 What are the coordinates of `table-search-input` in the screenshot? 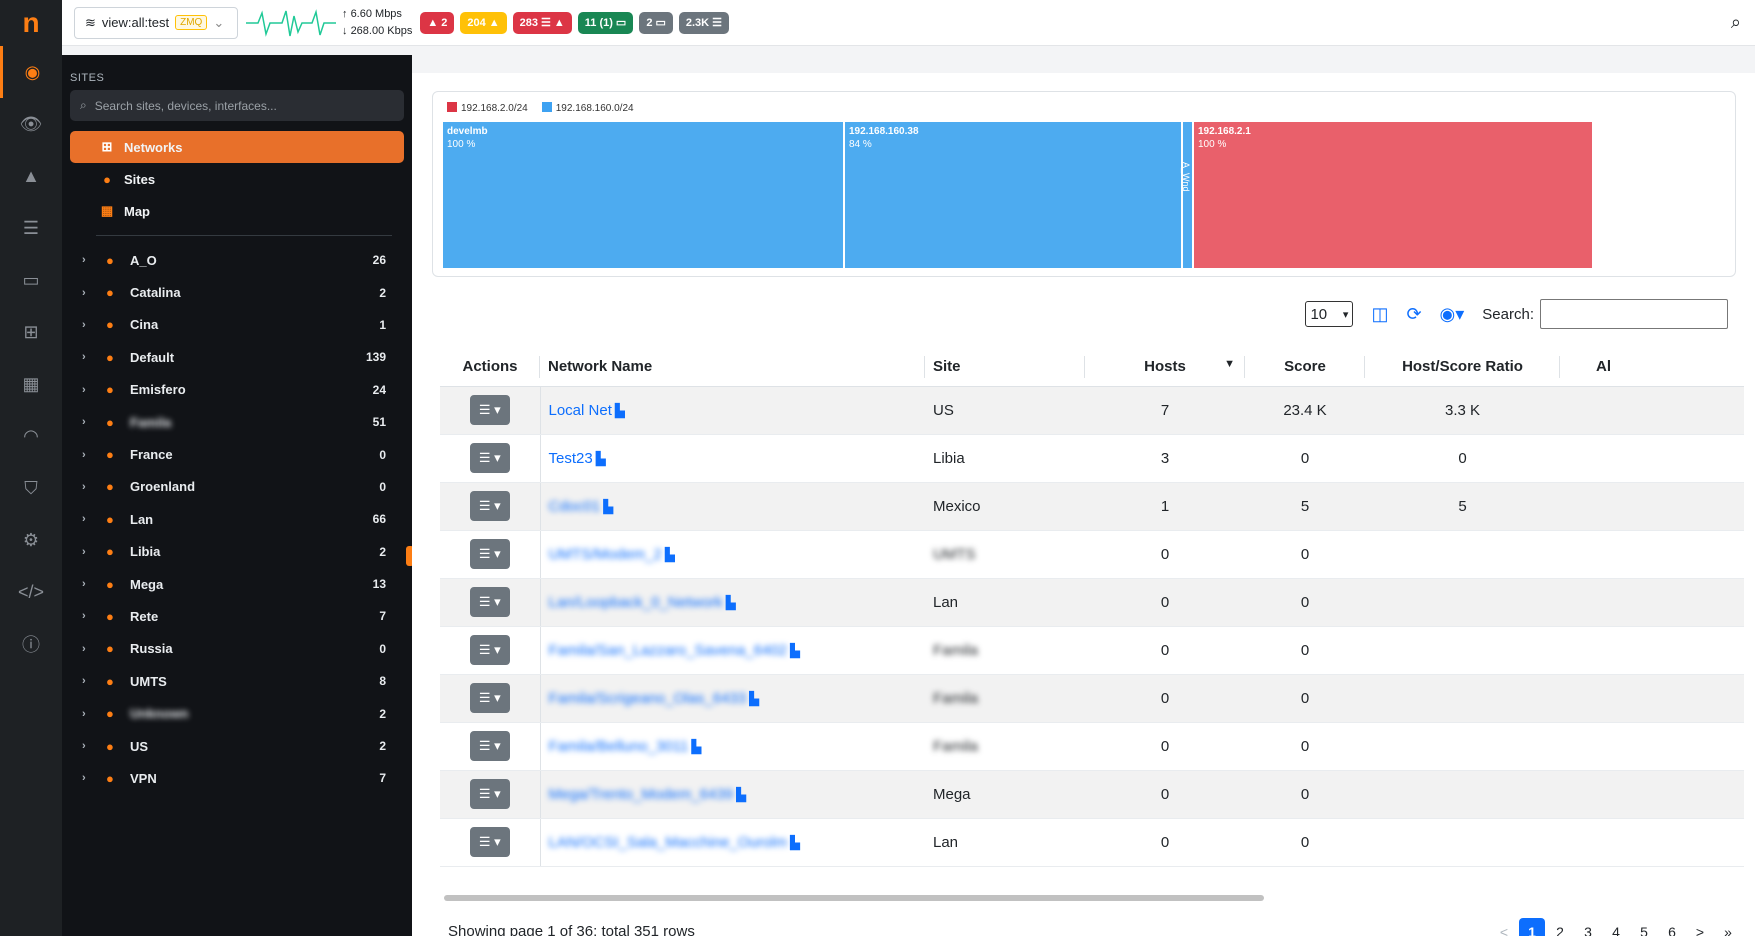 It's located at (1634, 314).